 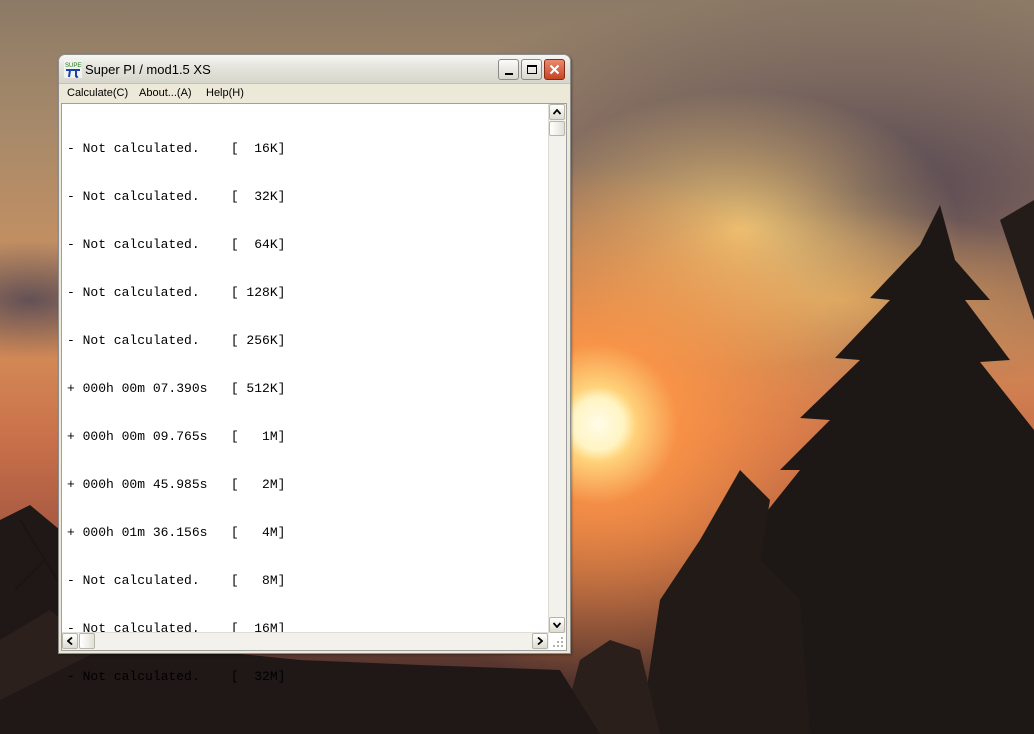 I want to click on menu-about: About...(A), so click(x=165, y=93).